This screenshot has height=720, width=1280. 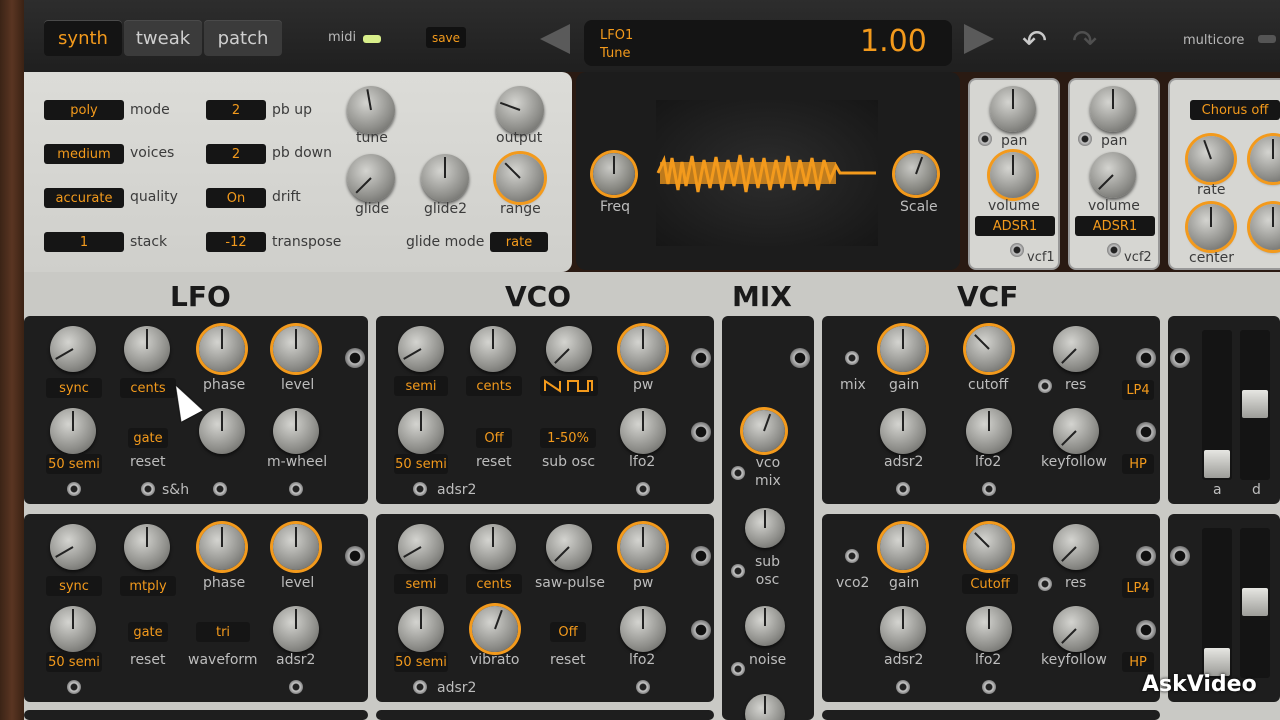 I want to click on vco2-vibrato-knob, so click(x=495, y=629).